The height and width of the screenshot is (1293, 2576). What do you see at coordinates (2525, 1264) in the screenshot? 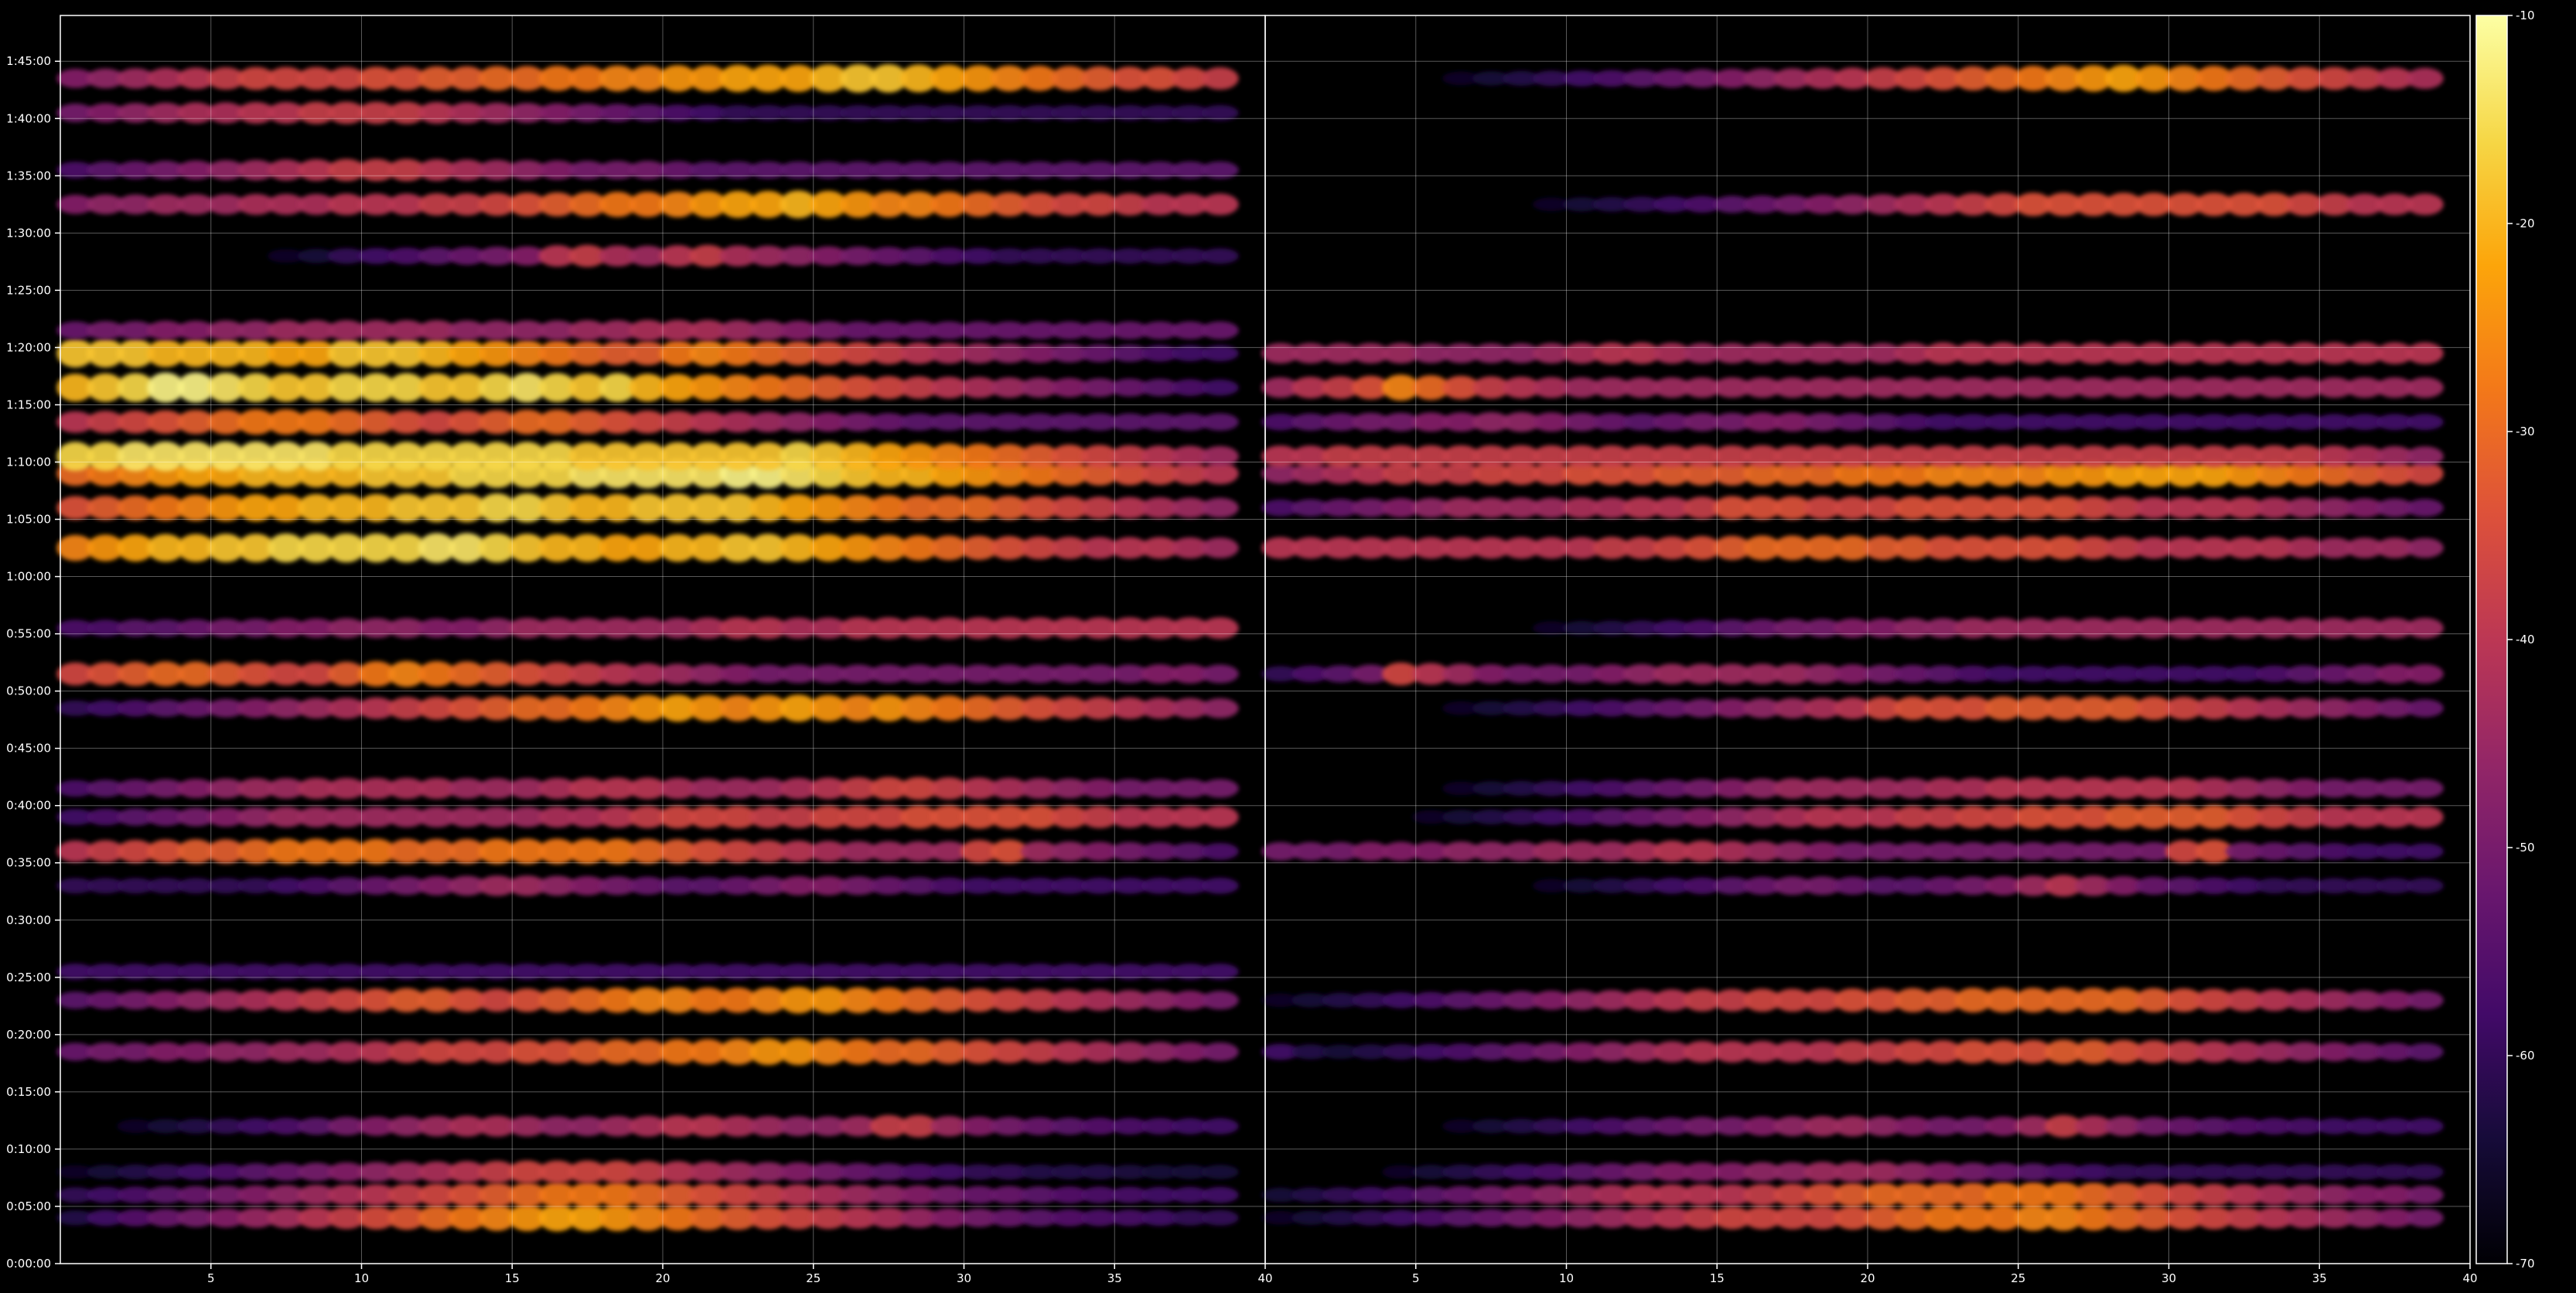
I see `colorbar-tick-label: -70` at bounding box center [2525, 1264].